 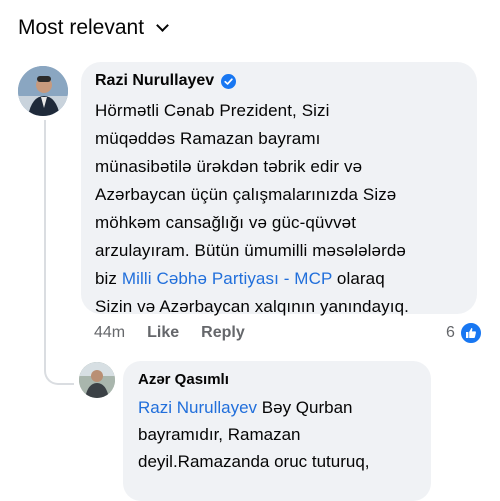 What do you see at coordinates (223, 333) in the screenshot?
I see `reply-button: Reply` at bounding box center [223, 333].